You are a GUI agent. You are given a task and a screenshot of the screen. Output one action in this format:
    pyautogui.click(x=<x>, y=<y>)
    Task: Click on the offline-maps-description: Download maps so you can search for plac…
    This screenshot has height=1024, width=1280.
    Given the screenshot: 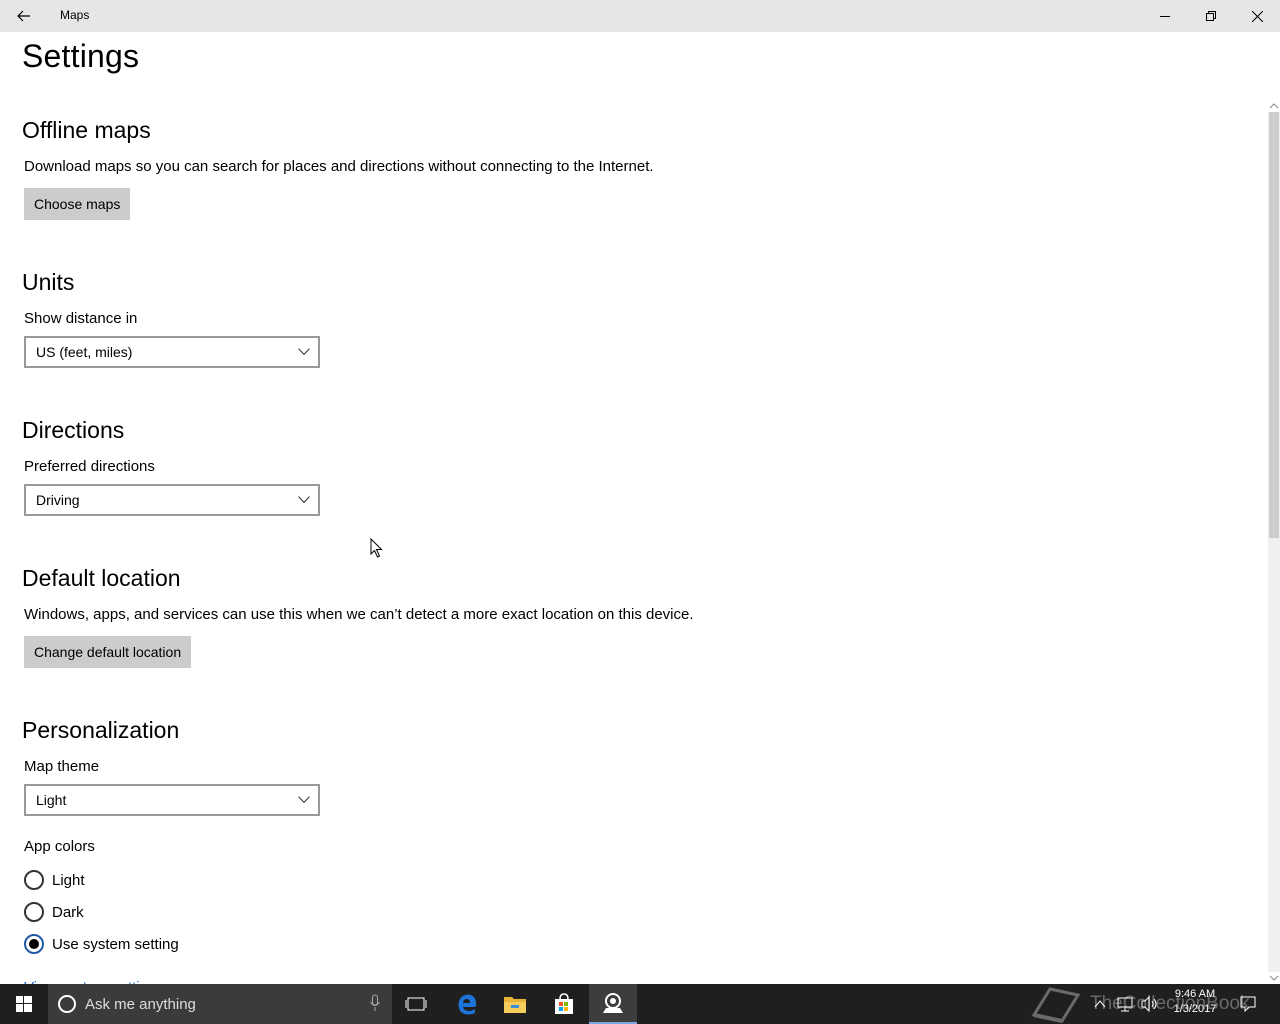 What is the action you would take?
    pyautogui.click(x=339, y=166)
    